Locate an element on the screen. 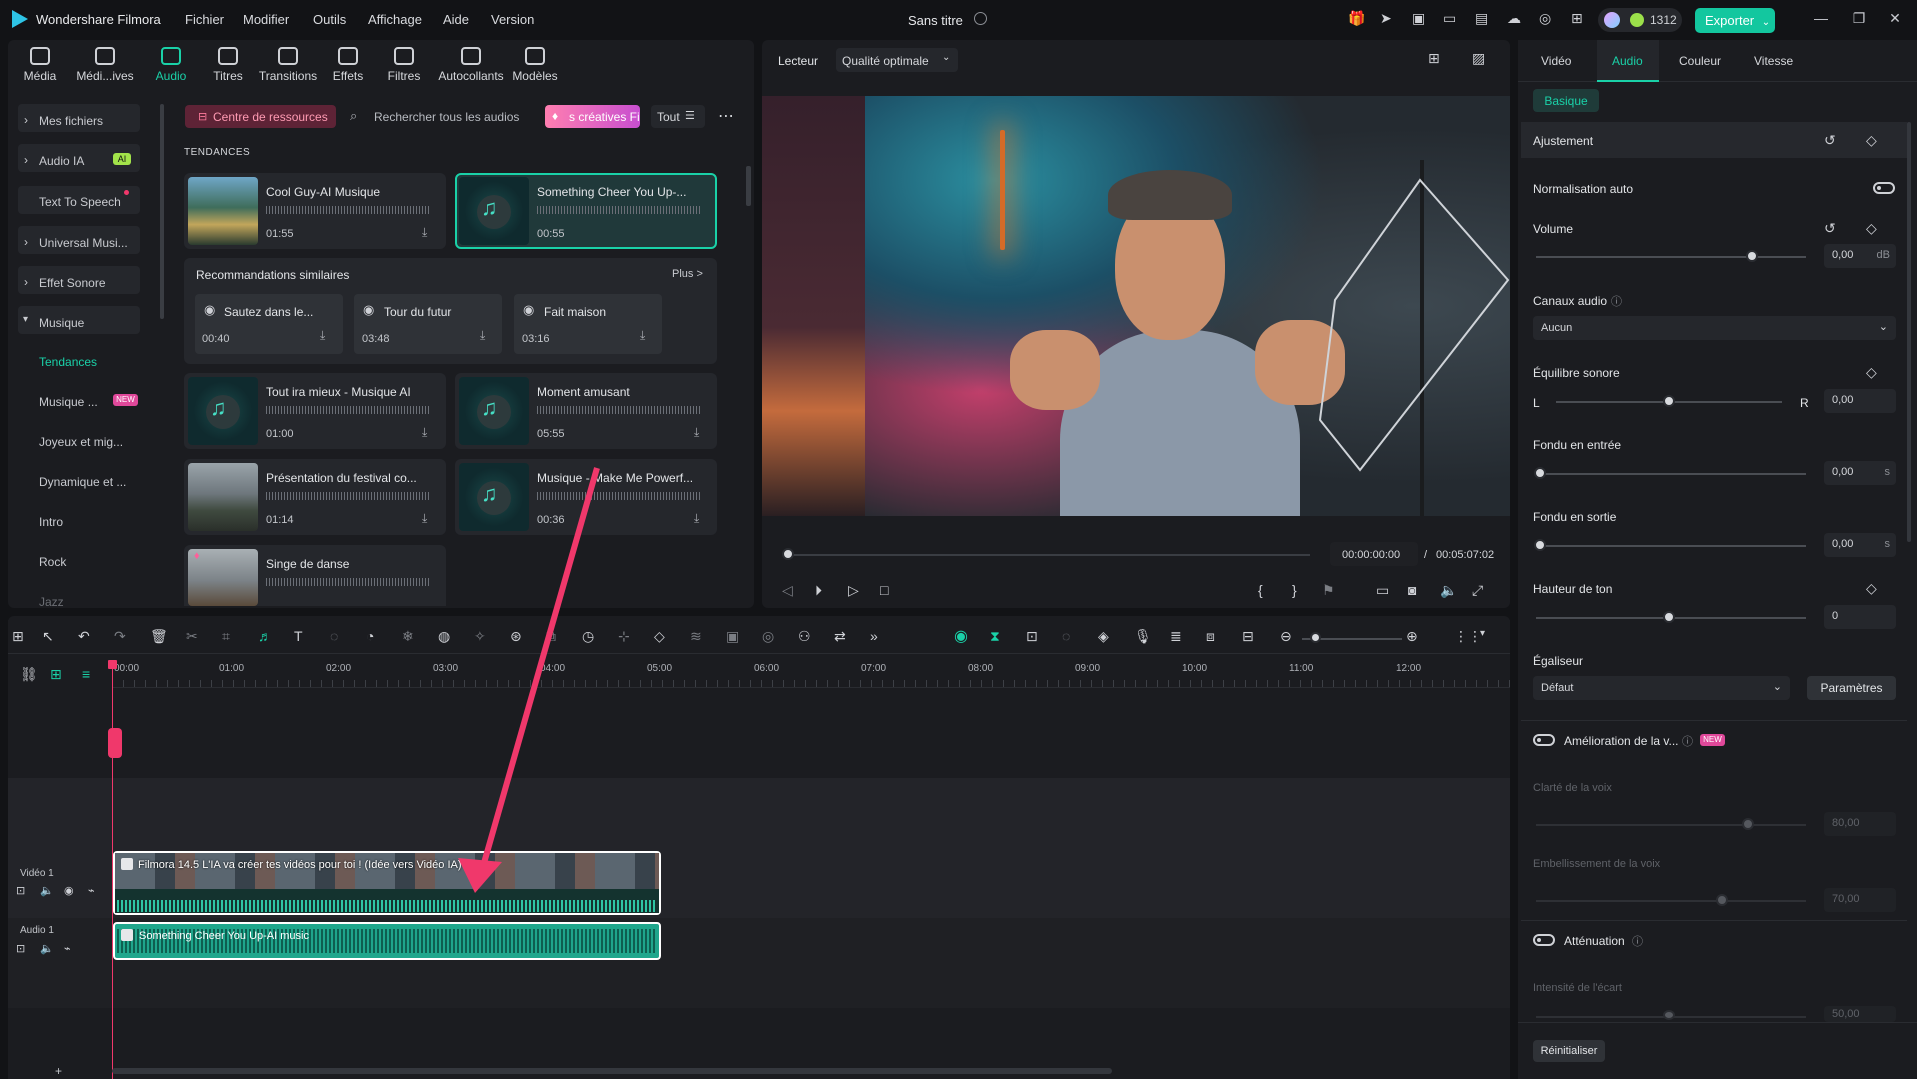  toolbar-audio: Audio is located at coordinates (171, 63).